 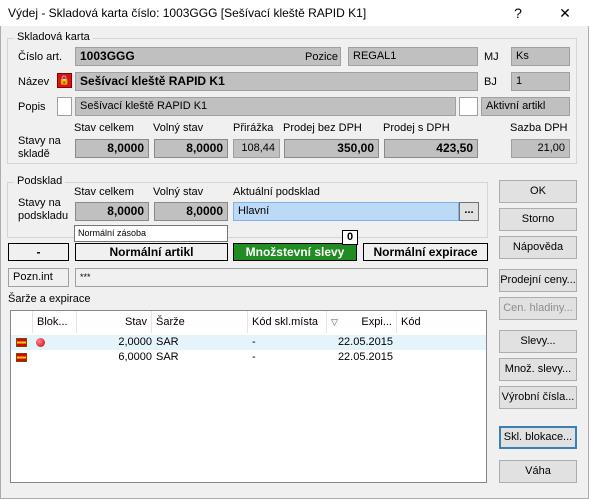 I want to click on col-kod: Kód, so click(x=441, y=322).